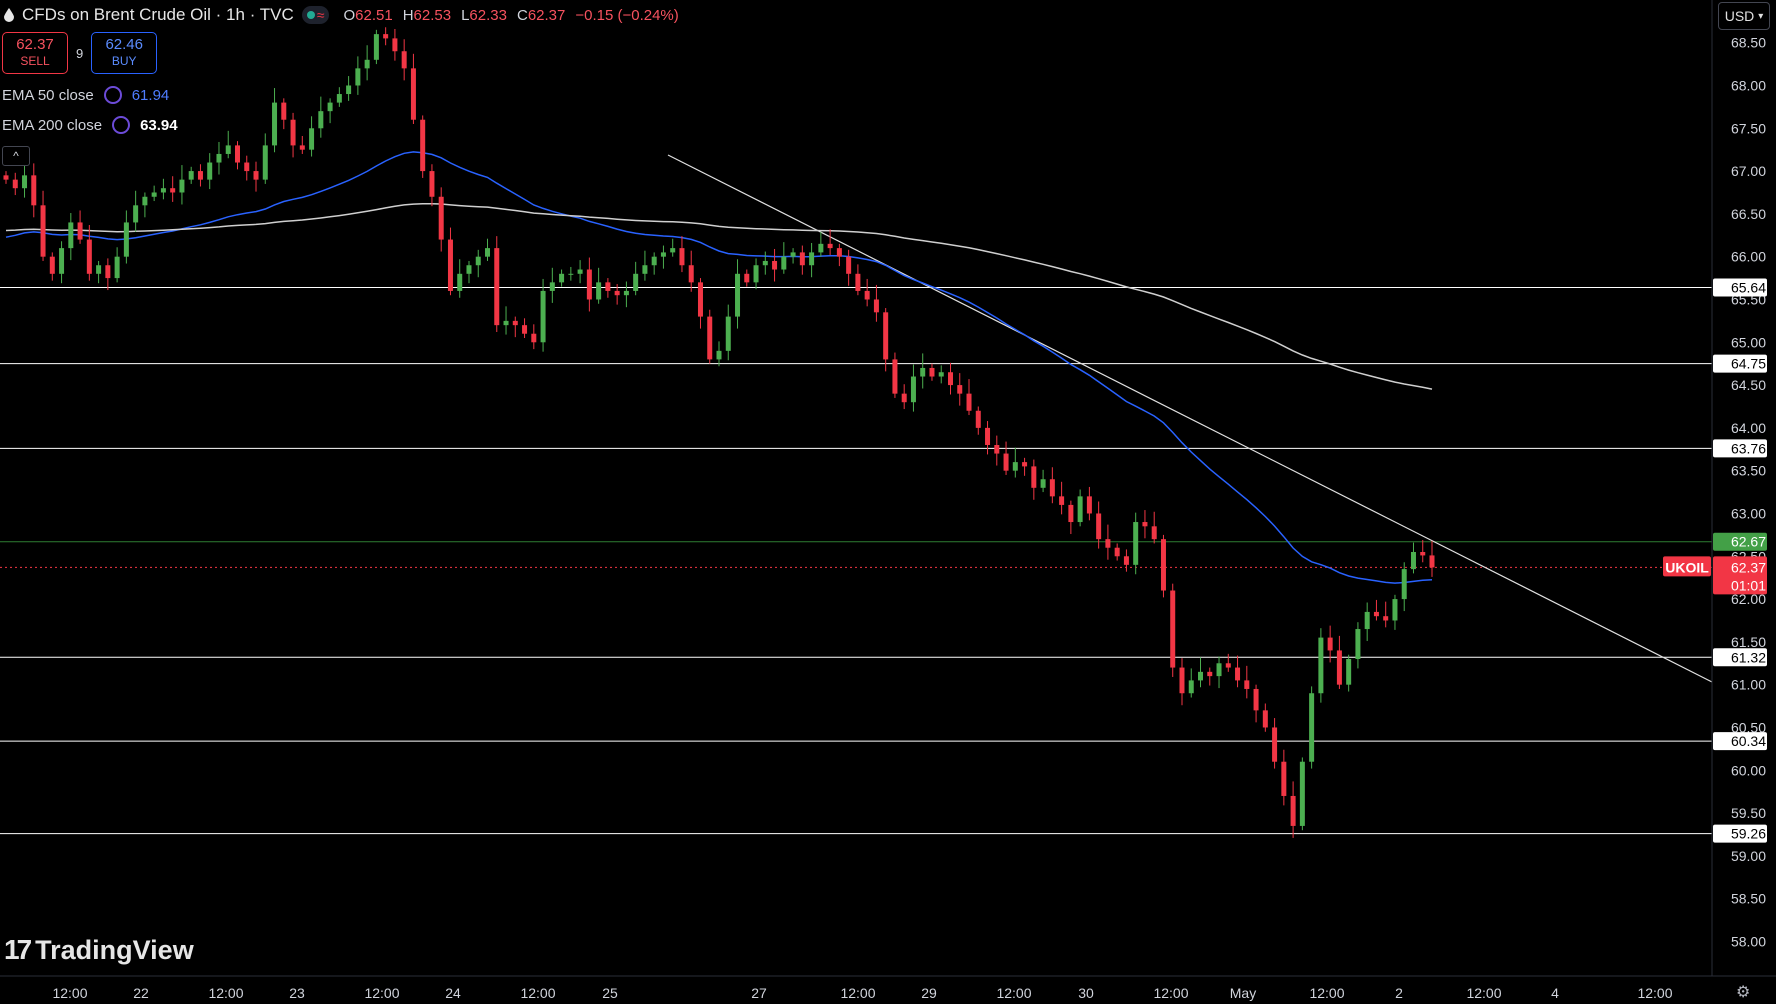 The height and width of the screenshot is (1004, 1776). I want to click on price-tick-label: 63.00, so click(1748, 513).